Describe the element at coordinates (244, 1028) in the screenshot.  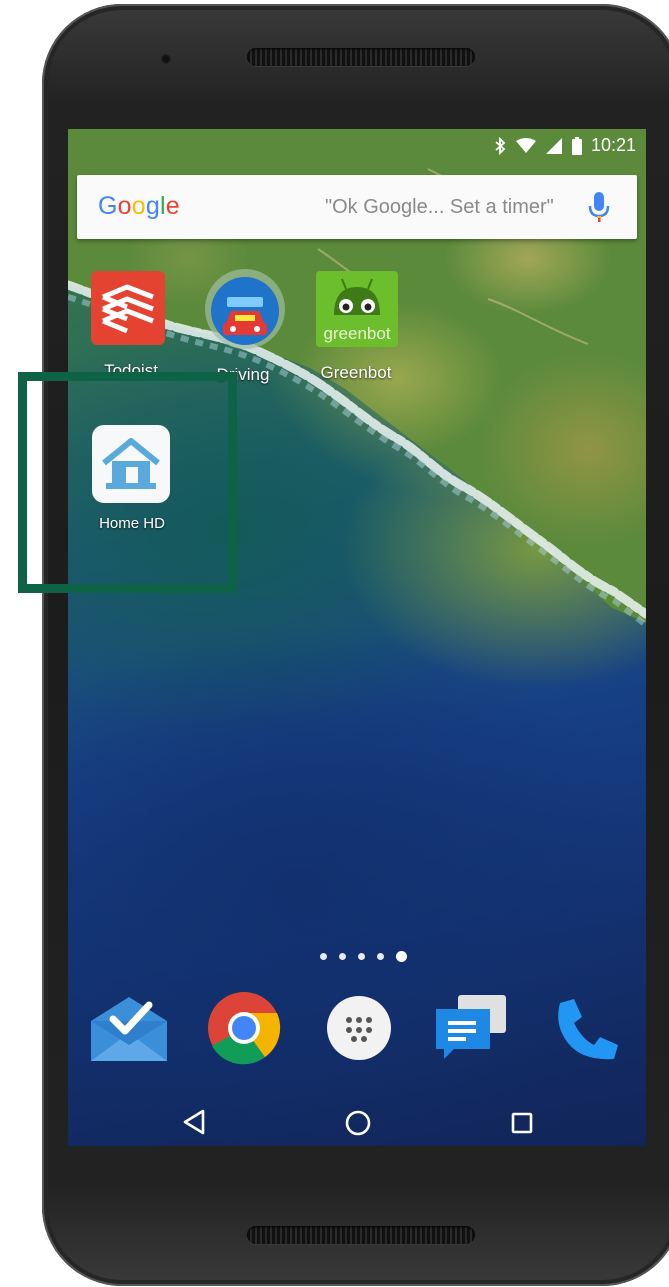
I see `chrome-icon` at that location.